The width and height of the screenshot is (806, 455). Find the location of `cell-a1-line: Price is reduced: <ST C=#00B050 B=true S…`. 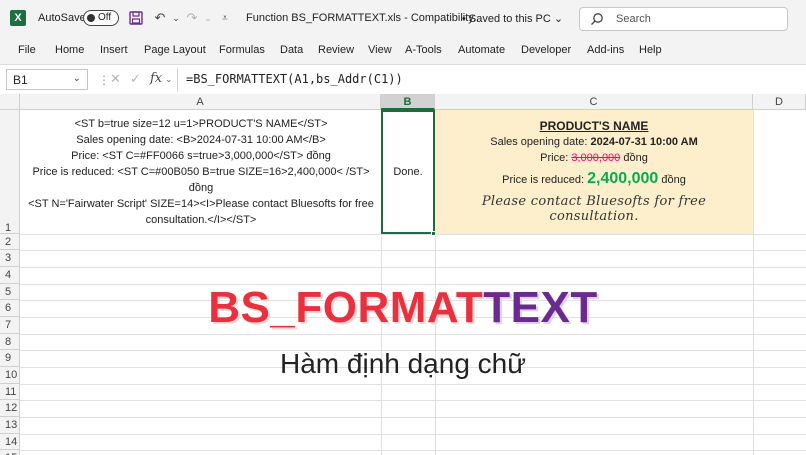

cell-a1-line: Price is reduced: <ST C=#00B050 B=true S… is located at coordinates (201, 180).